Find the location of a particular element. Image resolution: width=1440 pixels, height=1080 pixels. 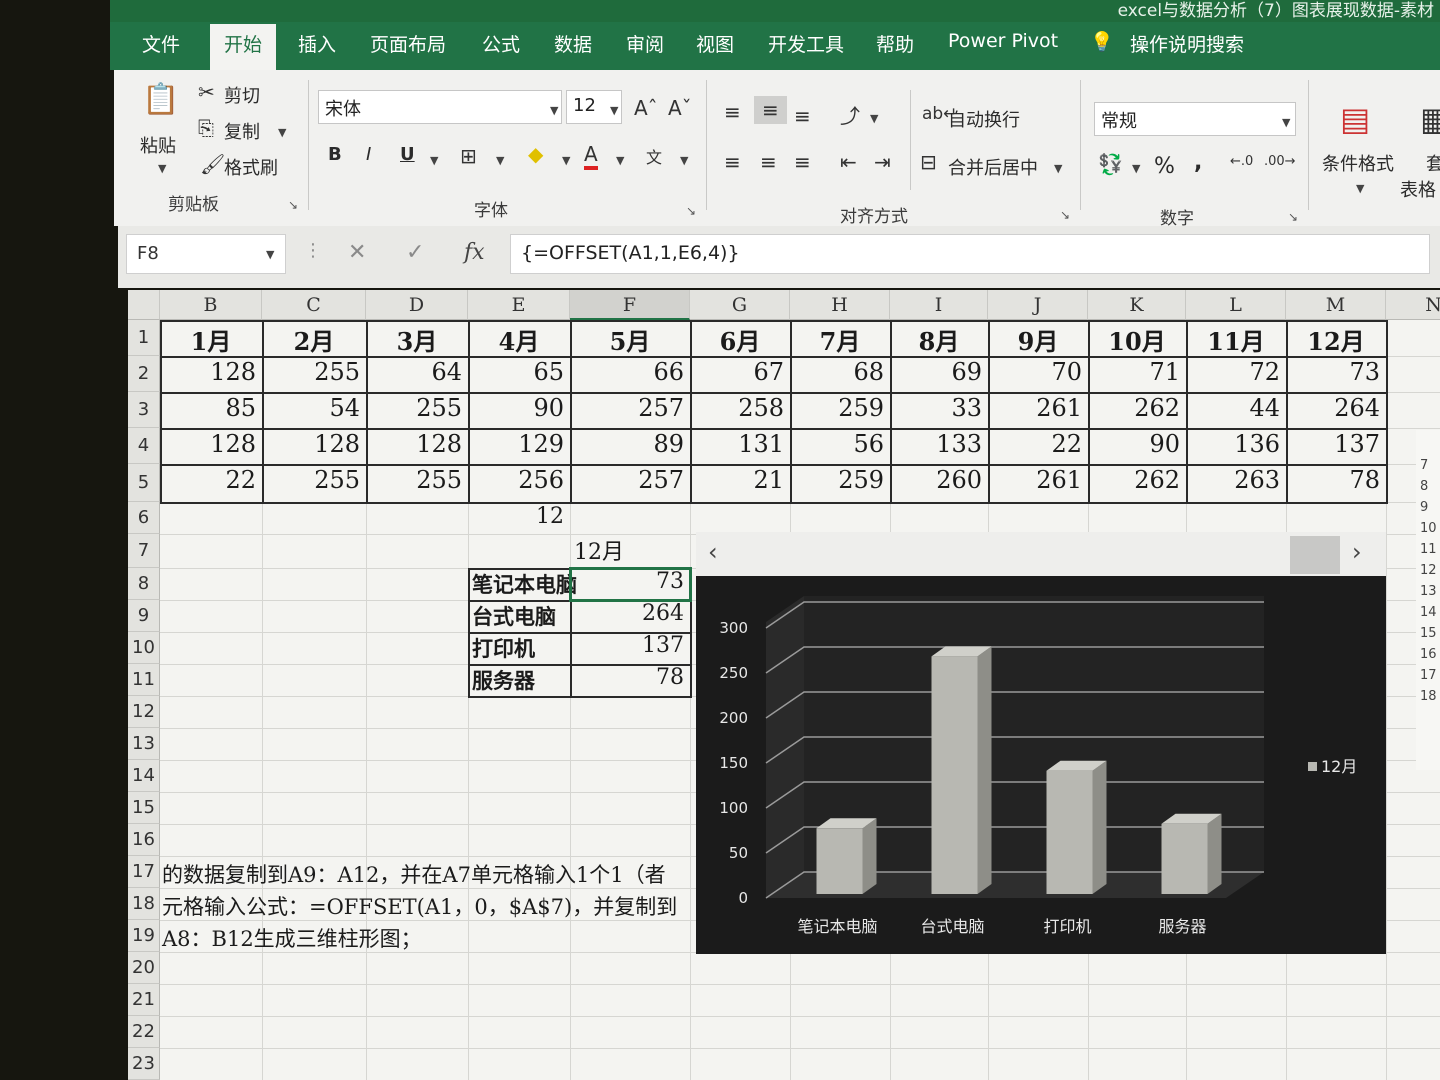

tab-power-pivot: Power Pivot is located at coordinates (1003, 41).